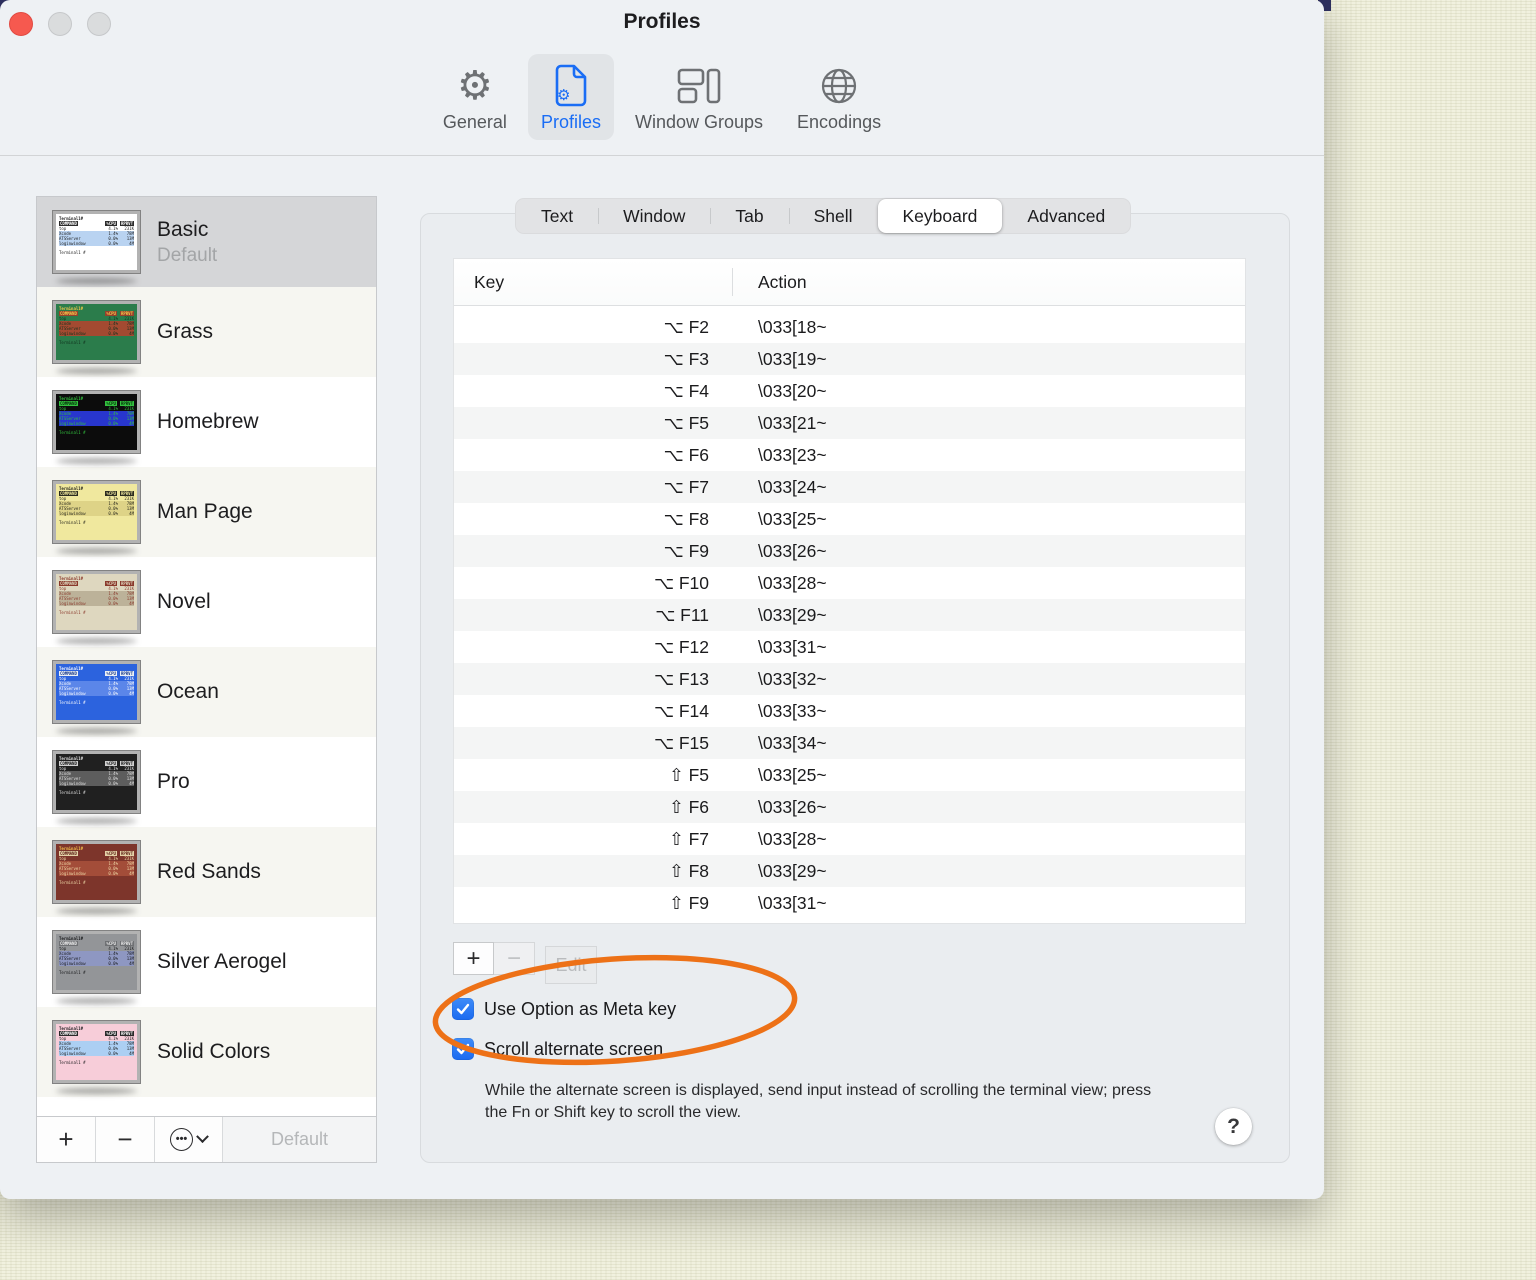  What do you see at coordinates (557, 216) in the screenshot?
I see `profile-tab: Text` at bounding box center [557, 216].